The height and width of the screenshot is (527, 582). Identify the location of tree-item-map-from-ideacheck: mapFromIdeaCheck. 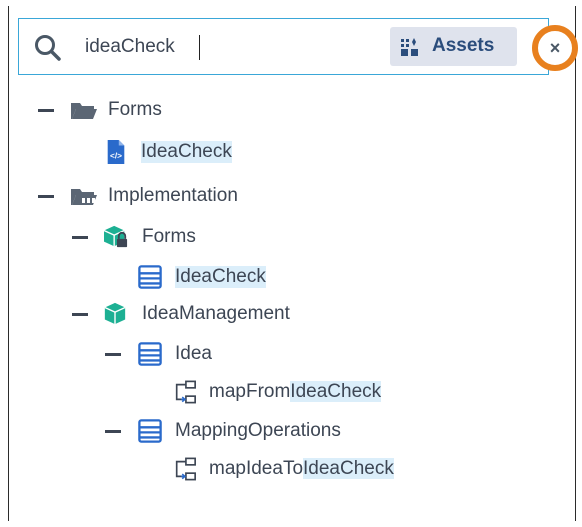
(302, 392).